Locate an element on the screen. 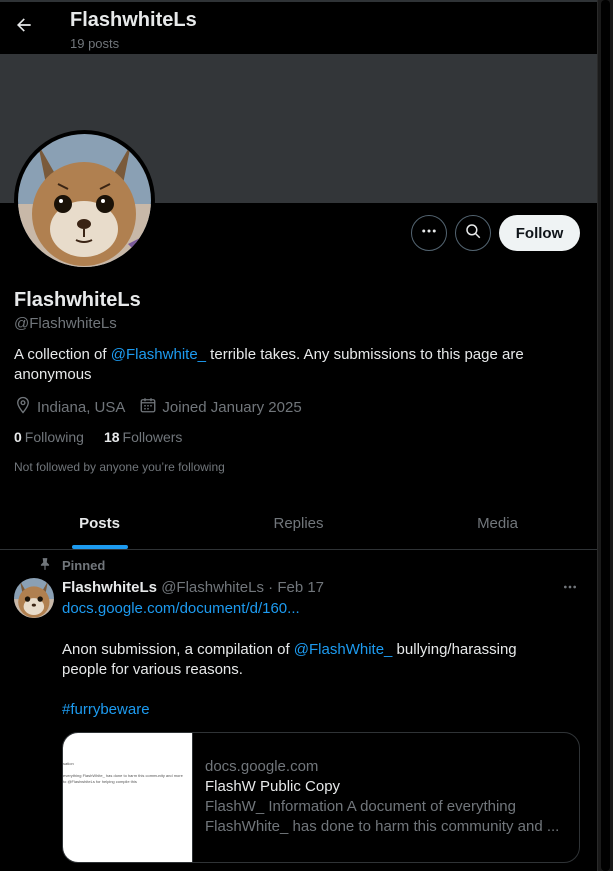  pinned-label: Pinned is located at coordinates (84, 565).